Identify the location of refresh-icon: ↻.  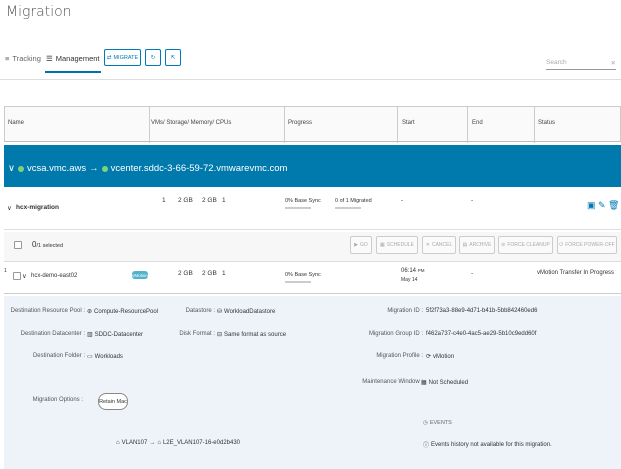
(153, 57).